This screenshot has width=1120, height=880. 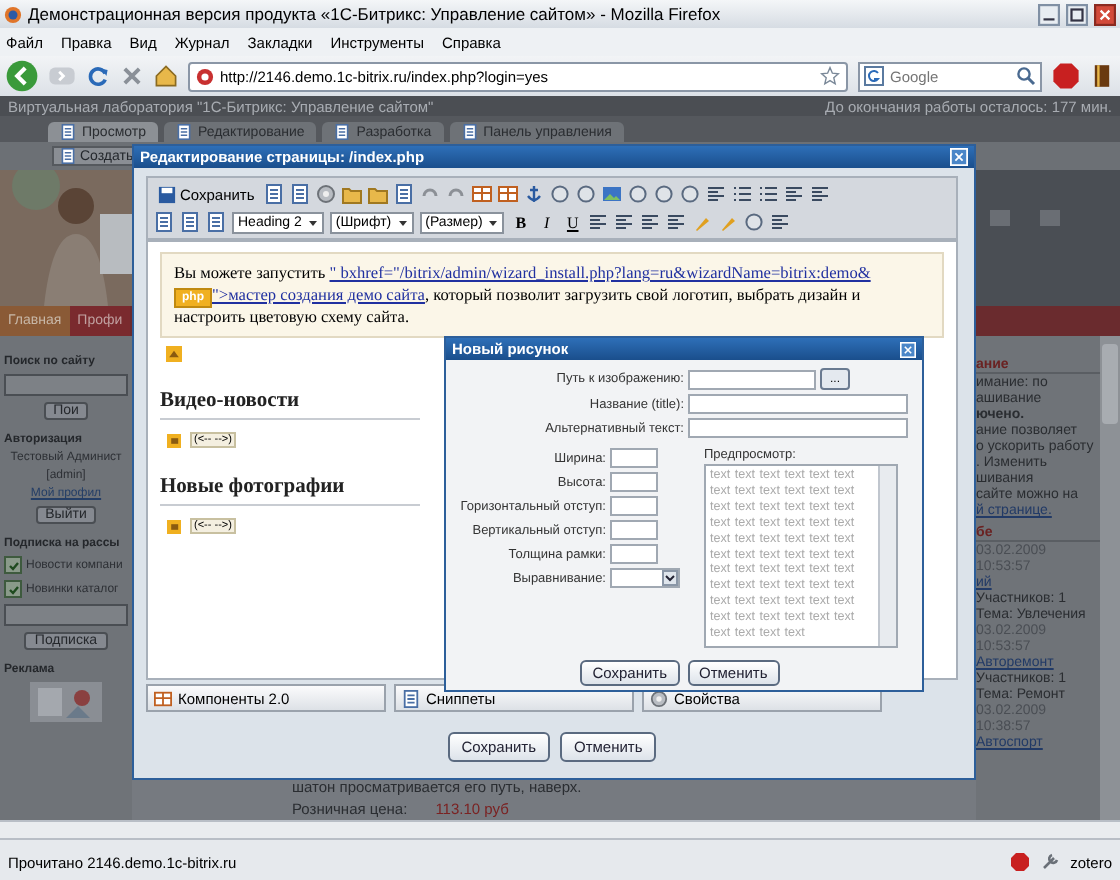 I want to click on format-button: U, so click(x=572, y=222).